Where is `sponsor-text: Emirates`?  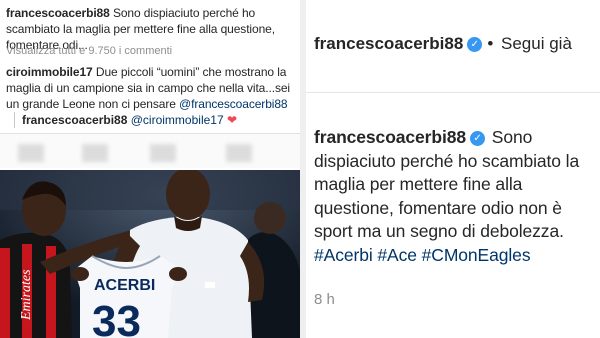
sponsor-text: Emirates is located at coordinates (26, 295).